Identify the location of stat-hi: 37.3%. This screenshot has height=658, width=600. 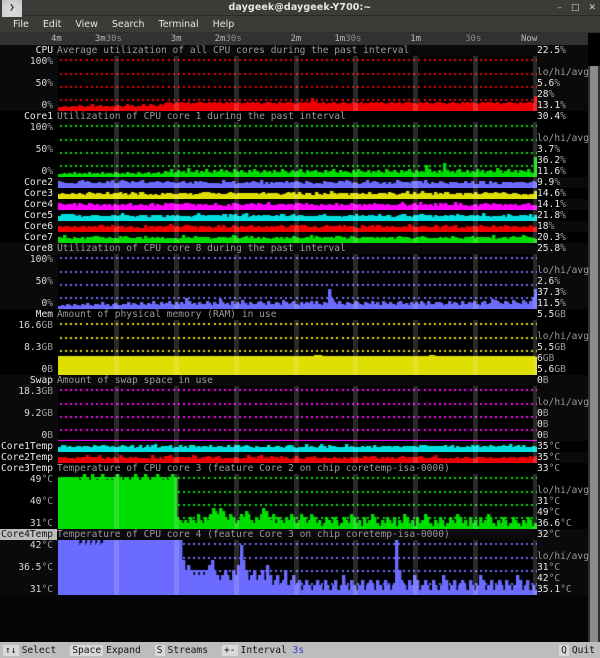
(551, 292).